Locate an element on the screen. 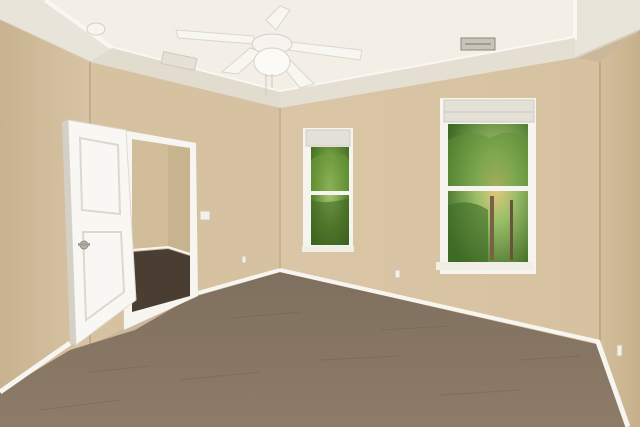 The width and height of the screenshot is (640, 427). smoke-detector-icon is located at coordinates (96, 29).